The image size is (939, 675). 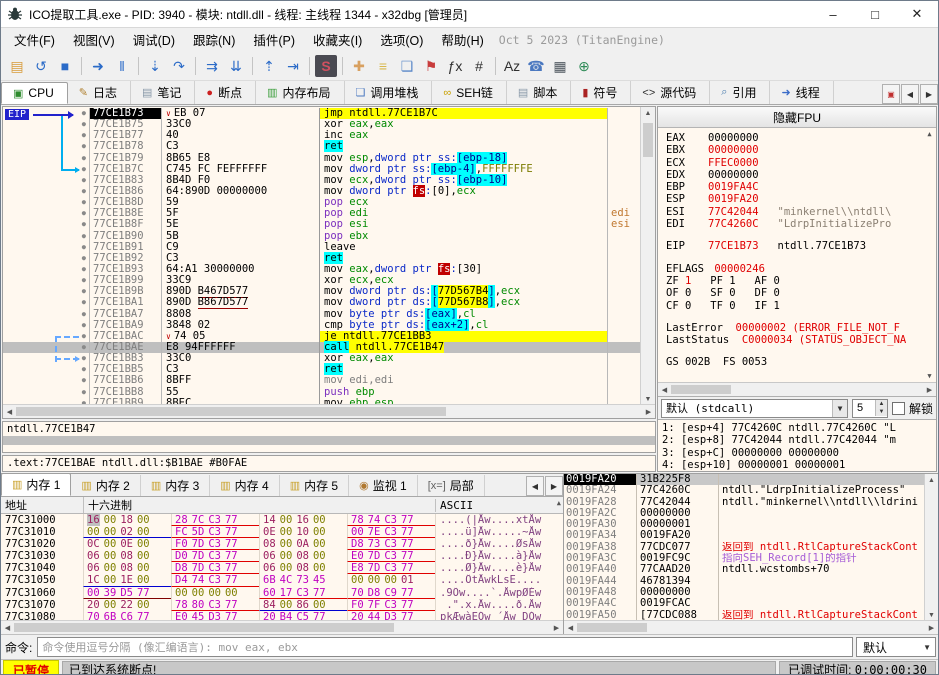 What do you see at coordinates (236, 66) in the screenshot?
I see `animate-over-icon: ⇊` at bounding box center [236, 66].